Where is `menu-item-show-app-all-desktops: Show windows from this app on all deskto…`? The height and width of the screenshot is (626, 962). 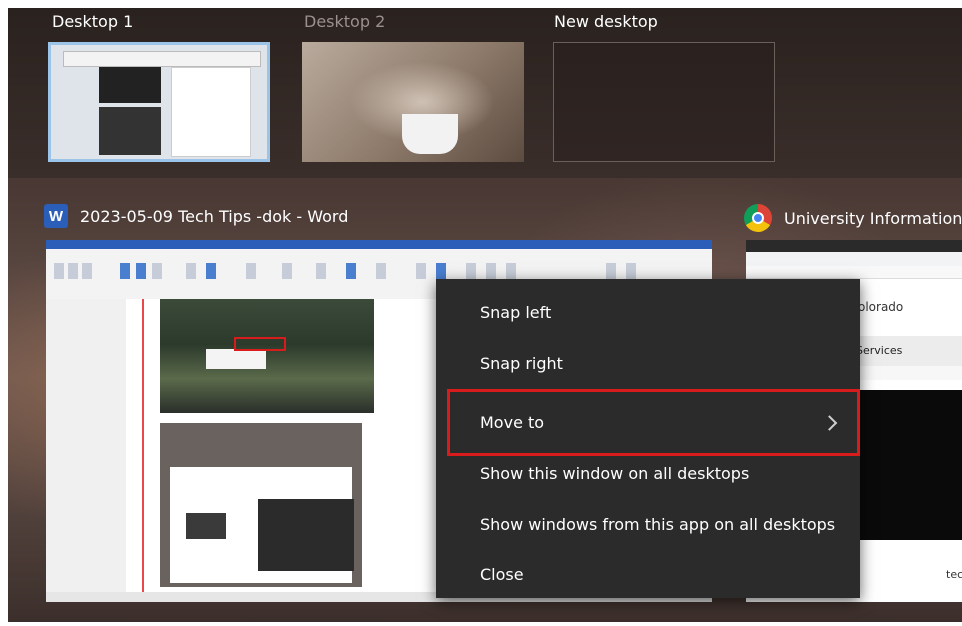 menu-item-show-app-all-desktops: Show windows from this app on all deskto… is located at coordinates (648, 524).